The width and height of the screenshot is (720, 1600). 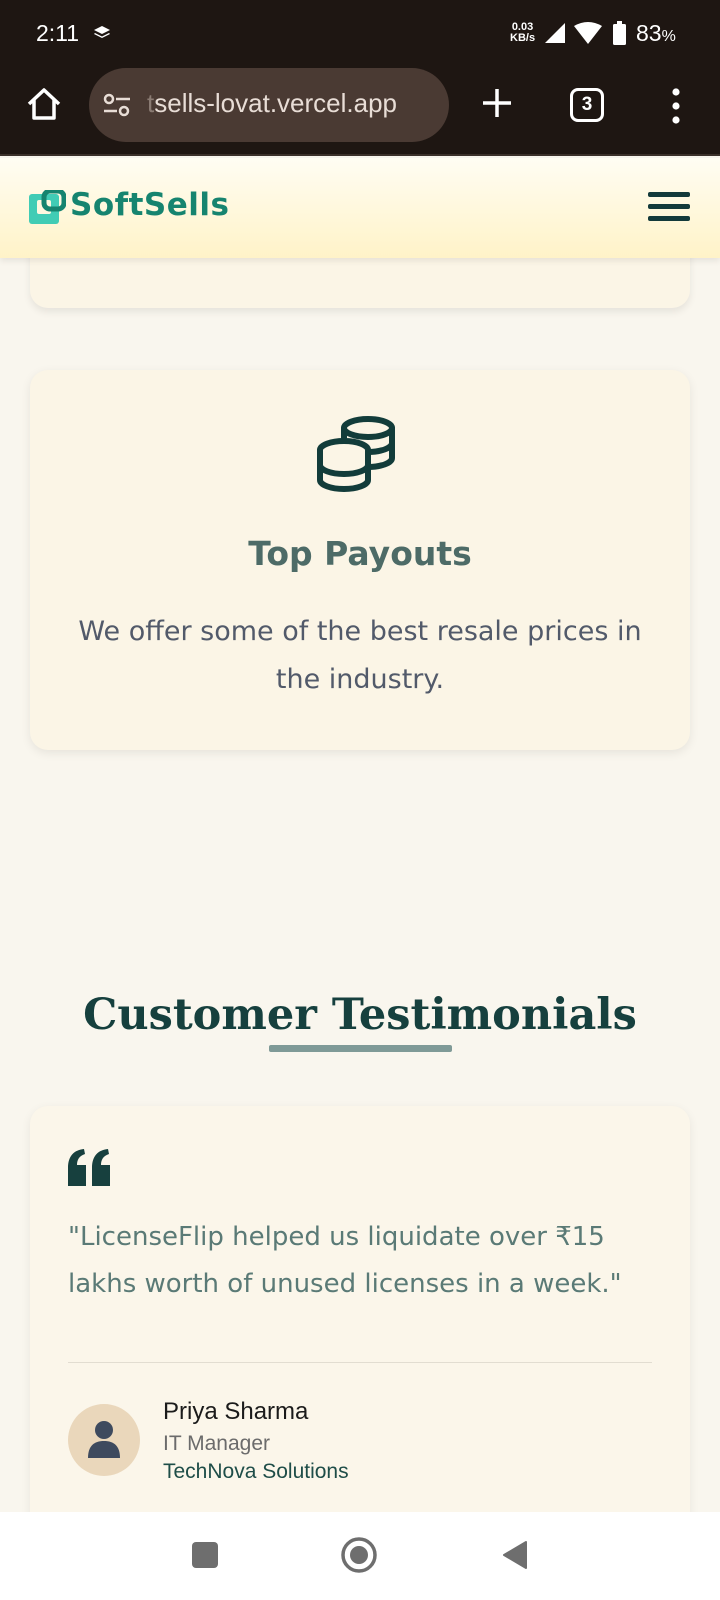 What do you see at coordinates (117, 105) in the screenshot?
I see `site-settings-icon` at bounding box center [117, 105].